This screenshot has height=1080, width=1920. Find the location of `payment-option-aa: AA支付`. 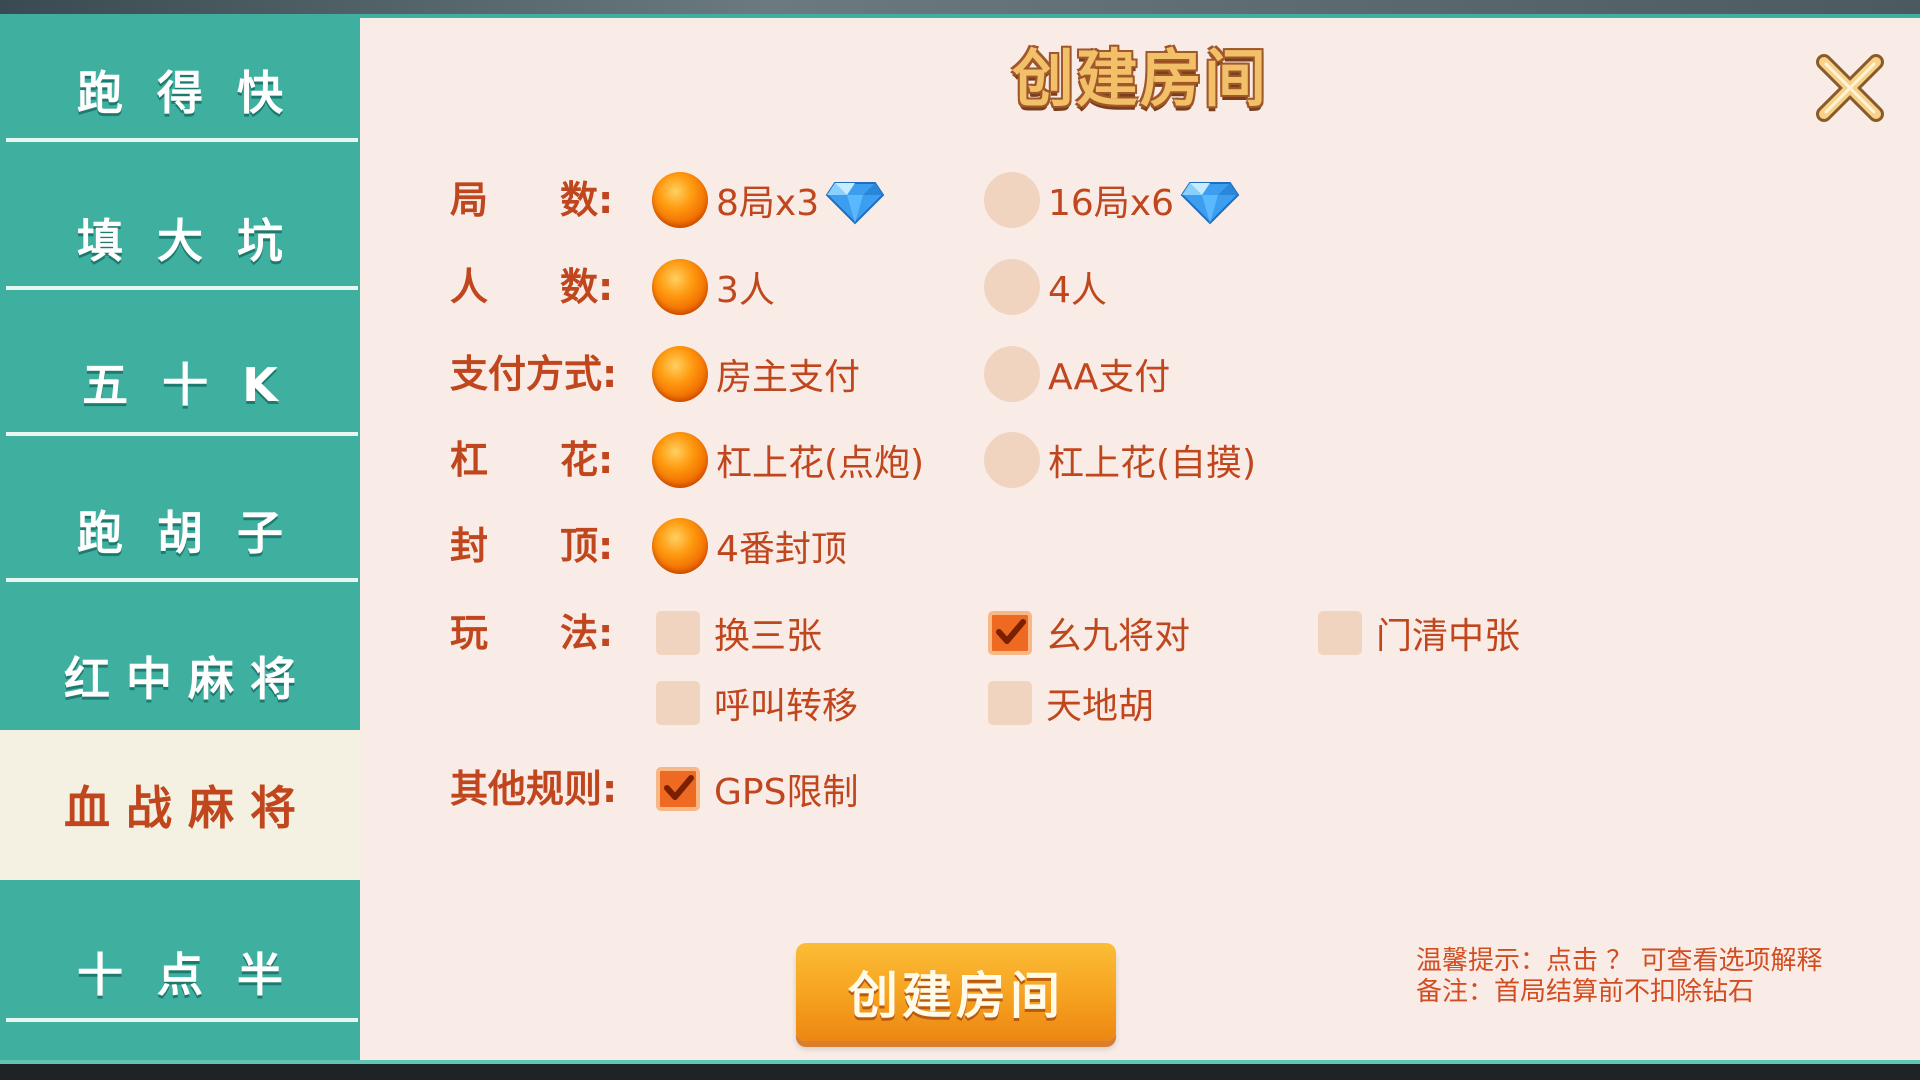

payment-option-aa: AA支付 is located at coordinates (1077, 374).